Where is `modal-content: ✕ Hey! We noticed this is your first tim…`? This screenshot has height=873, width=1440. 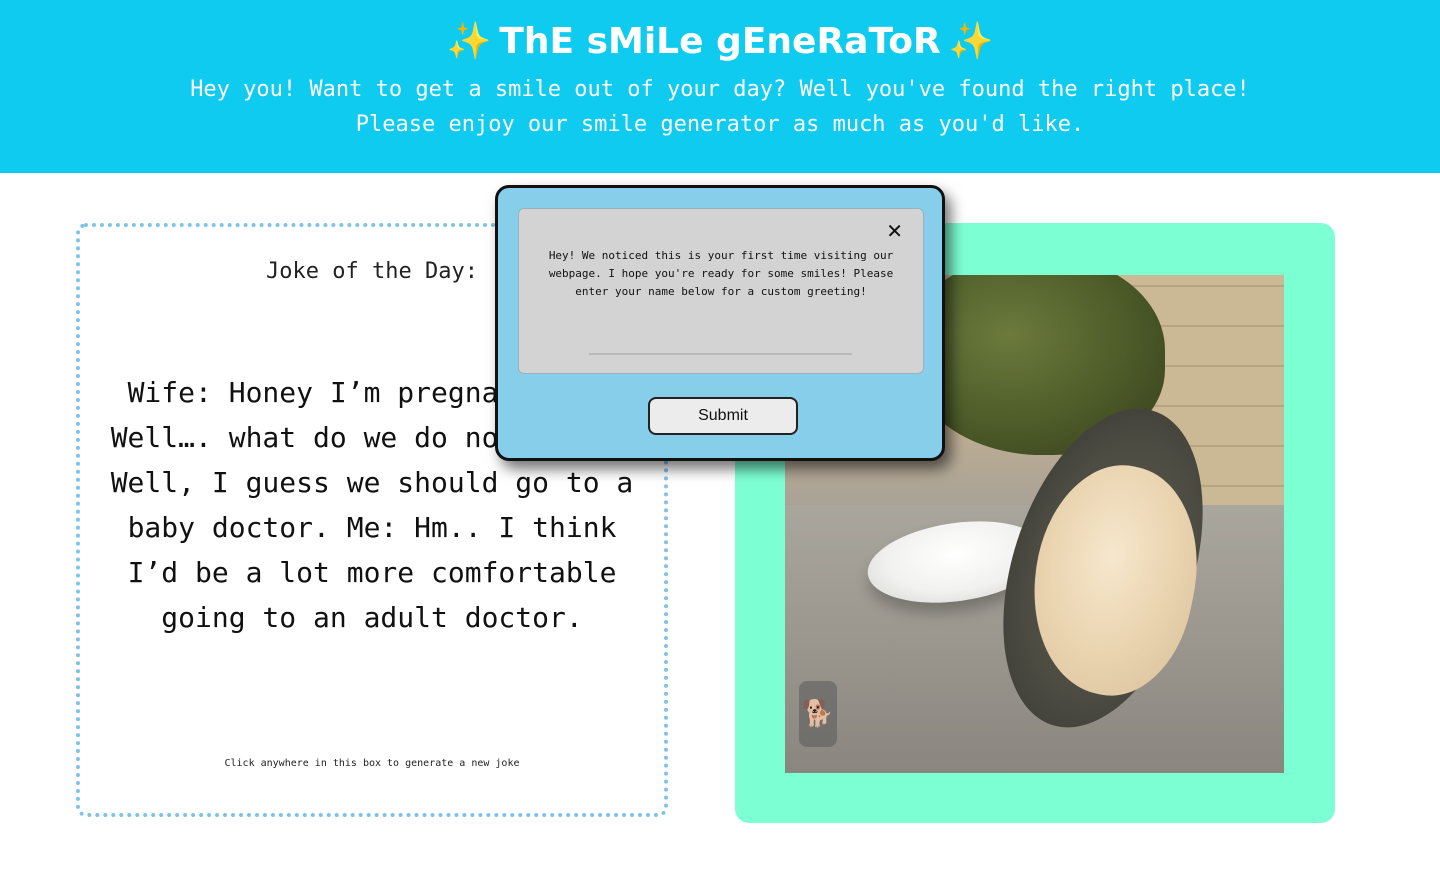
modal-content: ✕ Hey! We noticed this is your first tim… is located at coordinates (721, 291).